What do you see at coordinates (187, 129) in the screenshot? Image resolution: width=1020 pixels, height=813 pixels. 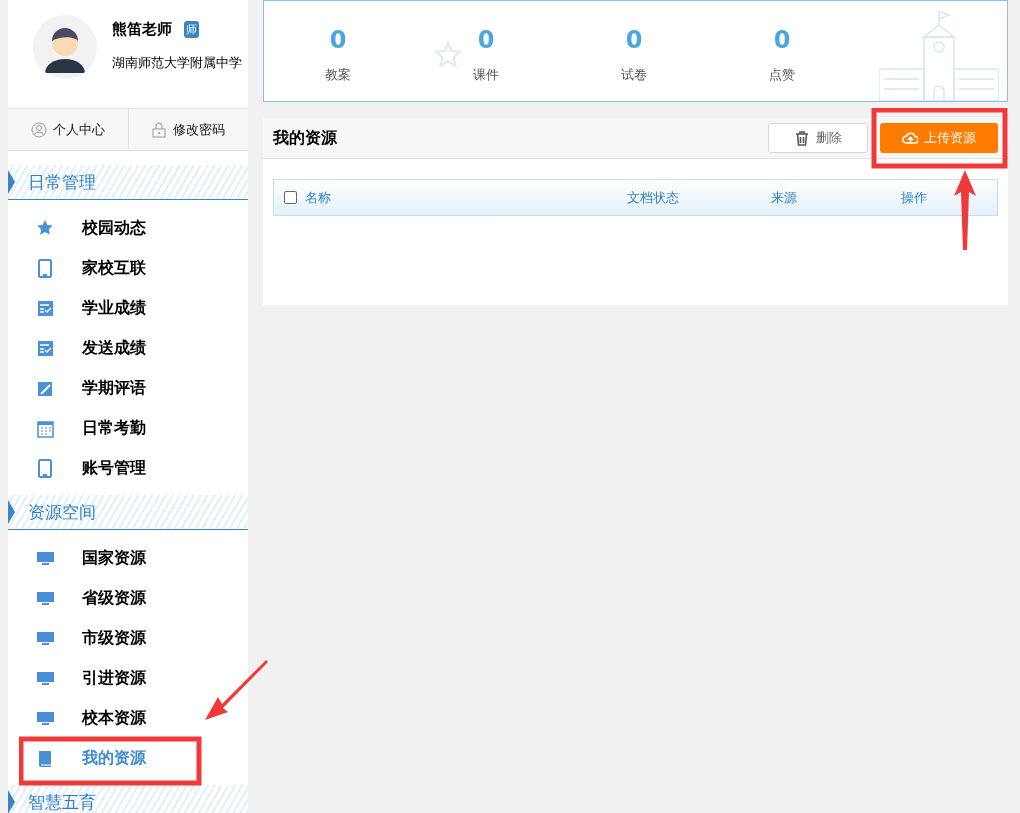 I see `password-link: 修改密码` at bounding box center [187, 129].